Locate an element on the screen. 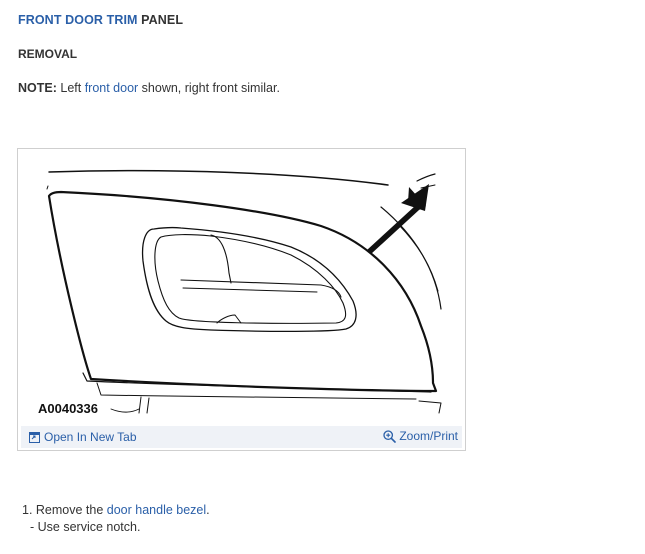 Image resolution: width=645 pixels, height=554 pixels. front-door-trim-link: FRONT DOOR TRIM is located at coordinates (78, 20).